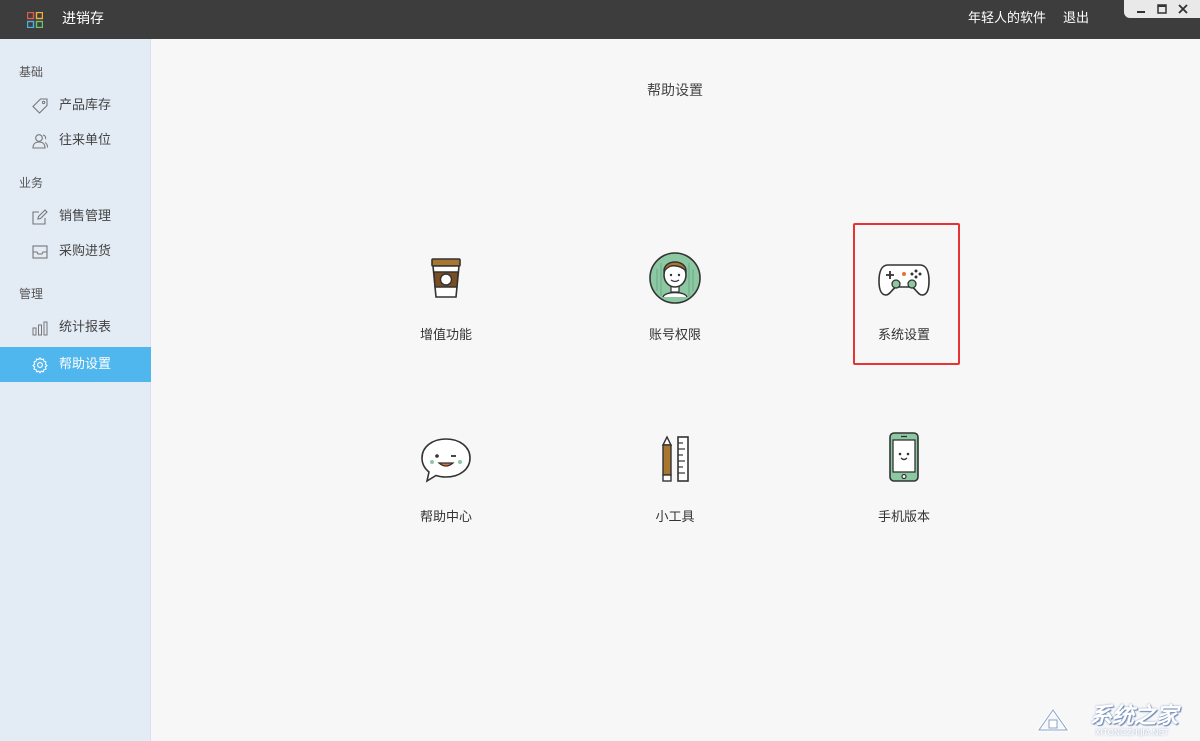 Image resolution: width=1200 pixels, height=741 pixels. I want to click on close-button, so click(1183, 9).